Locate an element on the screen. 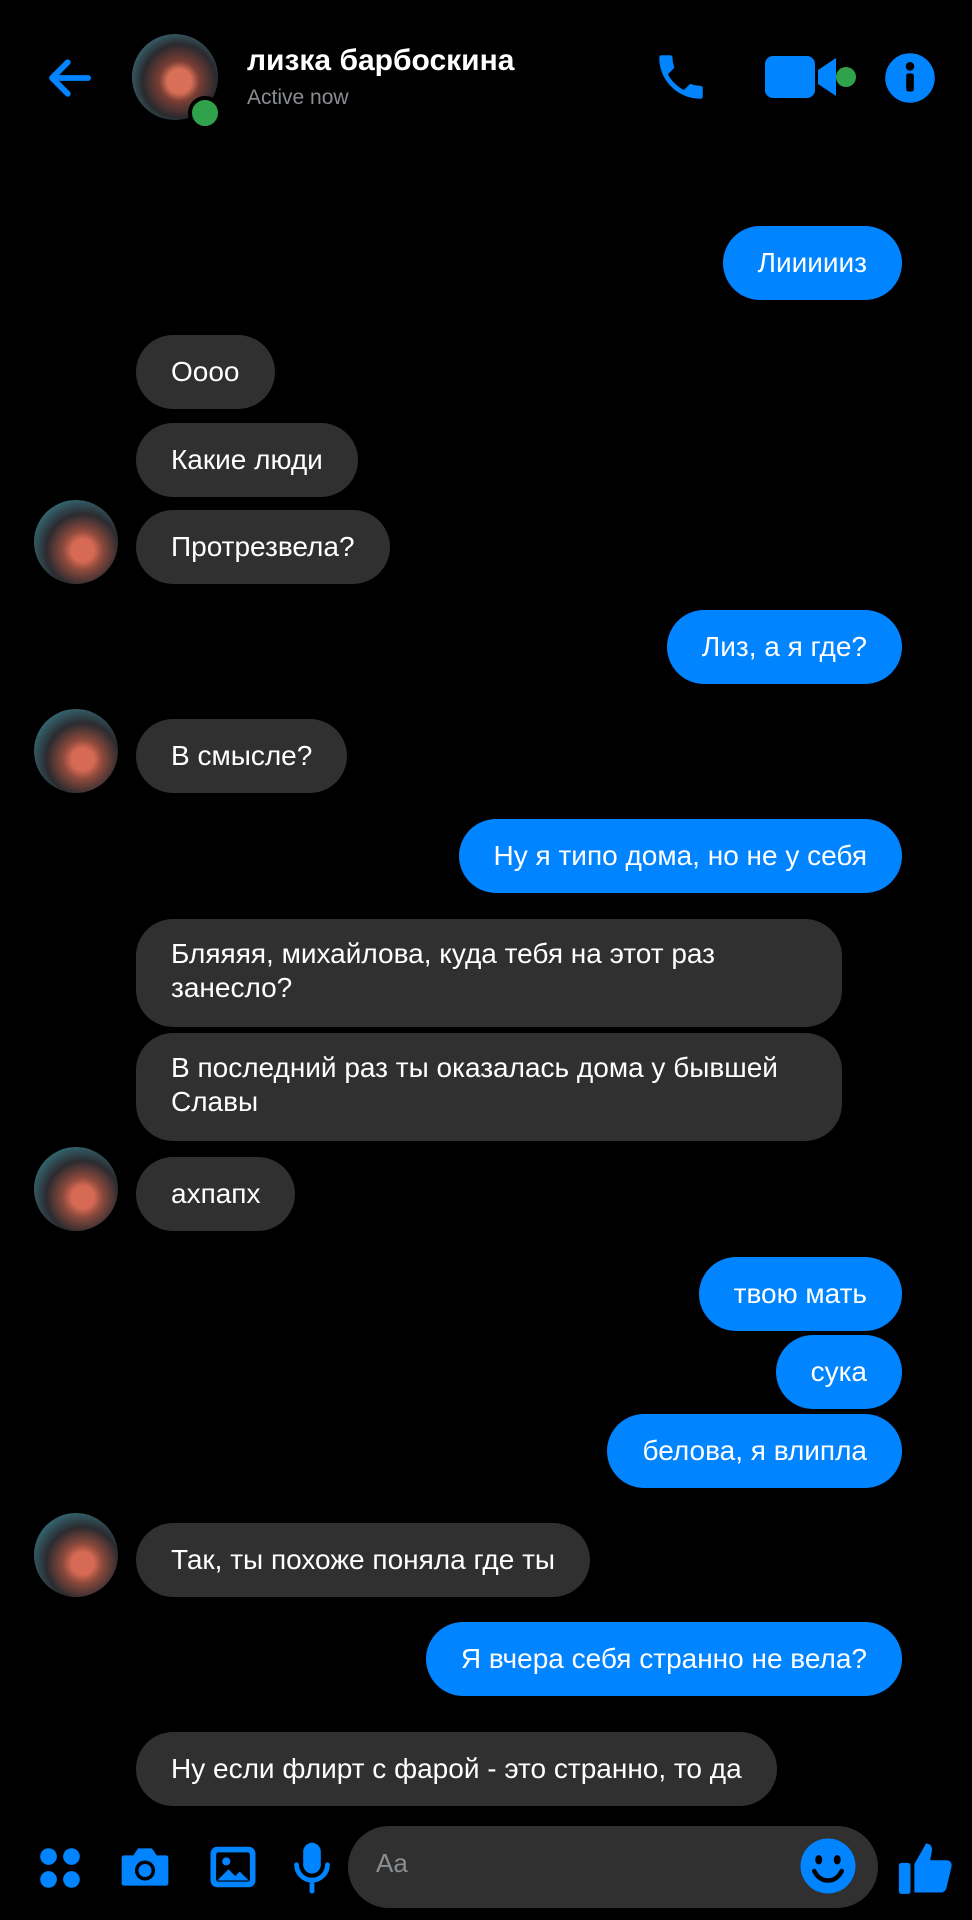 The height and width of the screenshot is (1920, 972). gallery-icon is located at coordinates (233, 1867).